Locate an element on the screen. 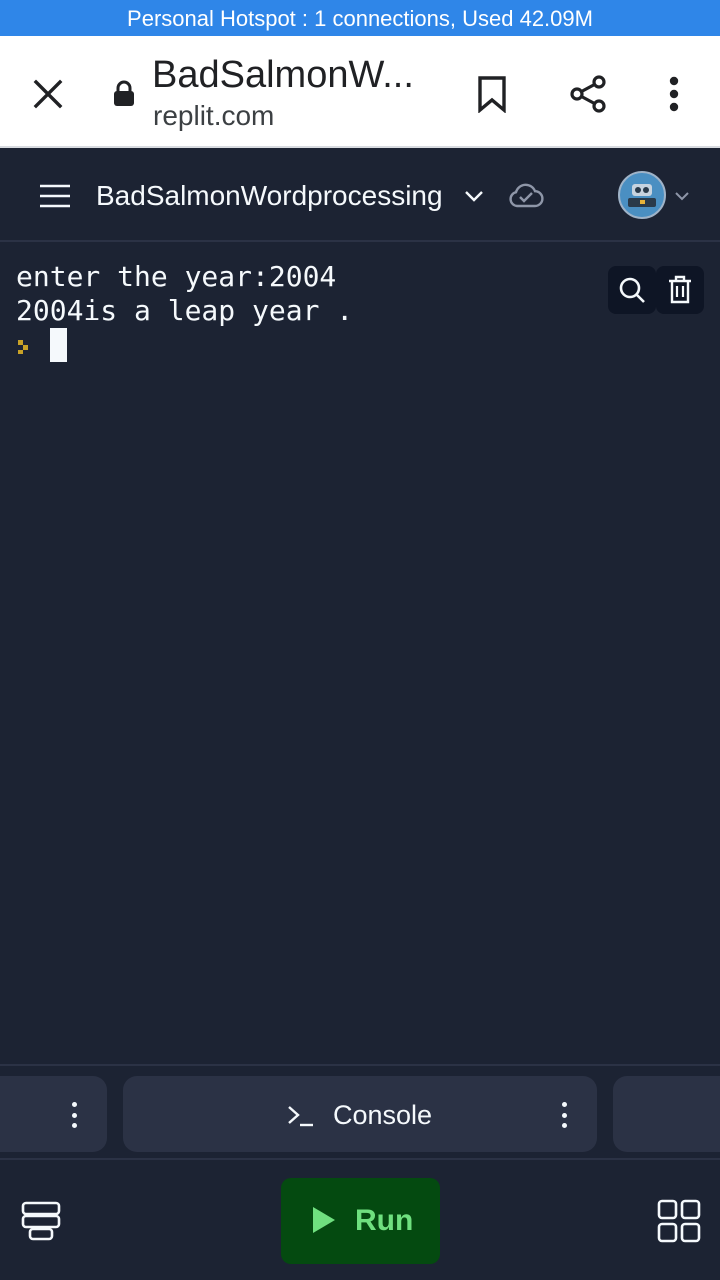 The height and width of the screenshot is (1280, 720). tabs-bar: Console is located at coordinates (360, 1112).